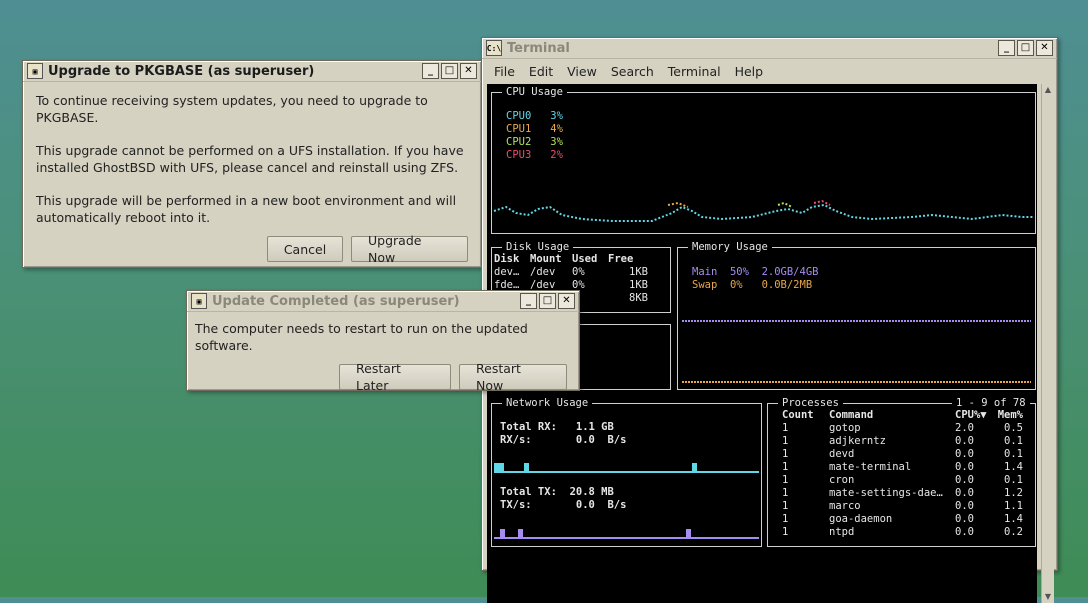  Describe the element at coordinates (902, 532) in the screenshot. I see `table-row: 1 ntpd 0.0 0.2` at that location.